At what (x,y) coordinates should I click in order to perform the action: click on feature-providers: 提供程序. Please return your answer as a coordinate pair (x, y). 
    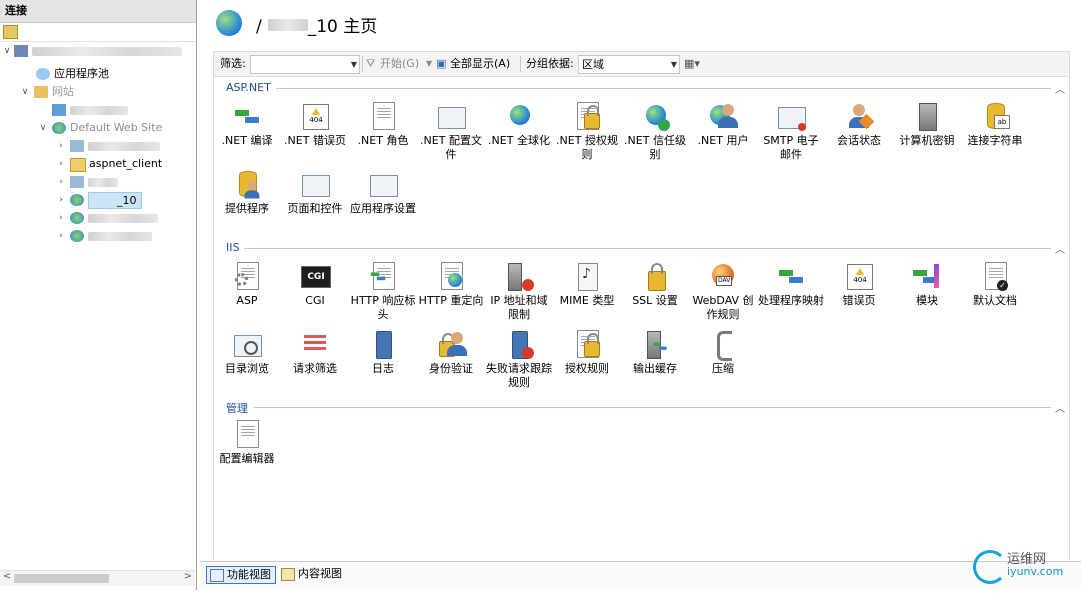
    Looking at the image, I should click on (247, 192).